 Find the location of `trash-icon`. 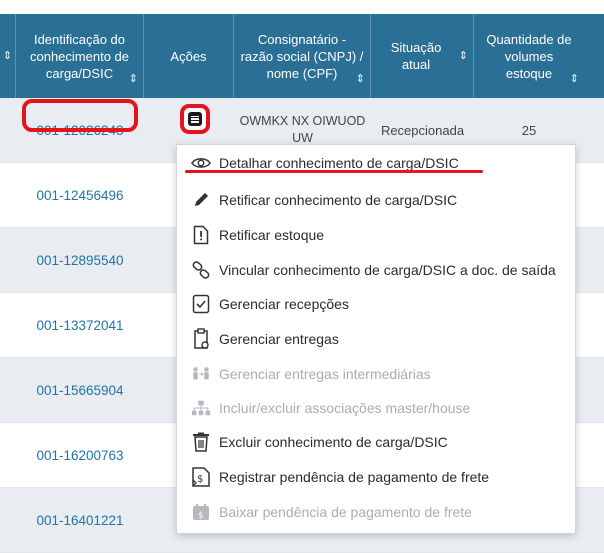

trash-icon is located at coordinates (201, 442).